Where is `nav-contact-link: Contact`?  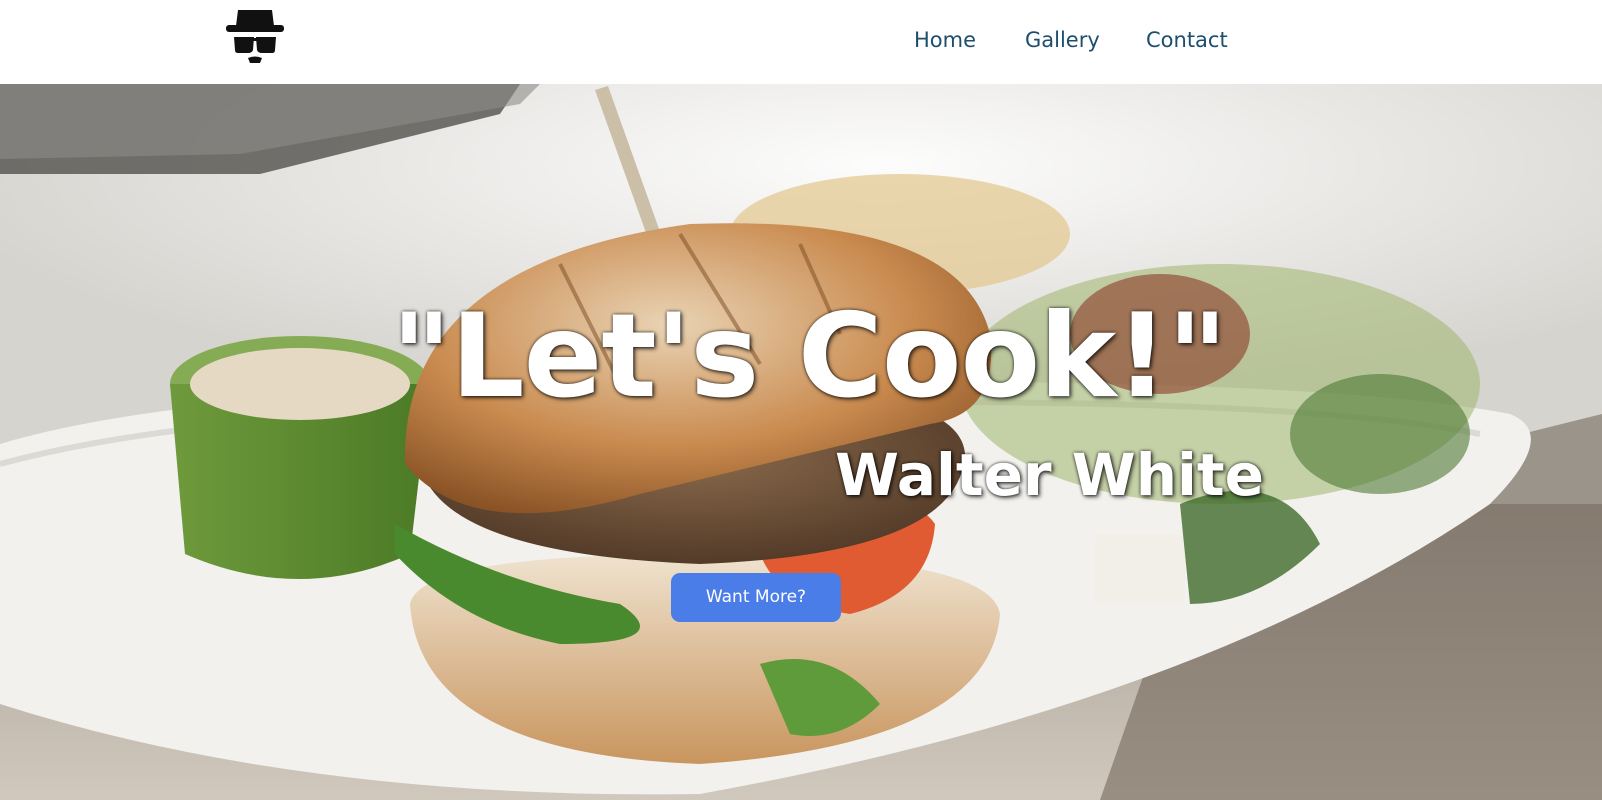
nav-contact-link: Contact is located at coordinates (1187, 40).